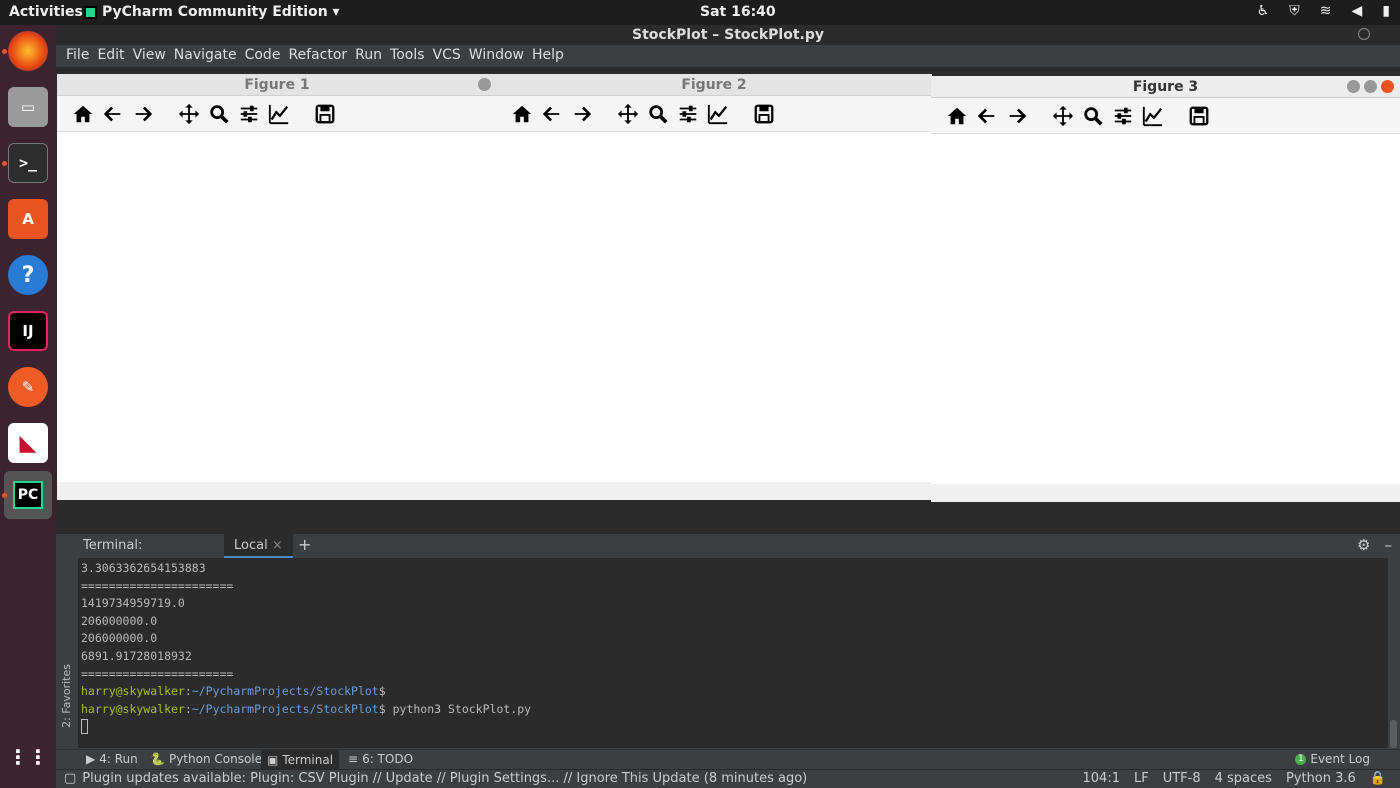 The image size is (1400, 788). I want to click on python-icon: 🐍, so click(157, 759).